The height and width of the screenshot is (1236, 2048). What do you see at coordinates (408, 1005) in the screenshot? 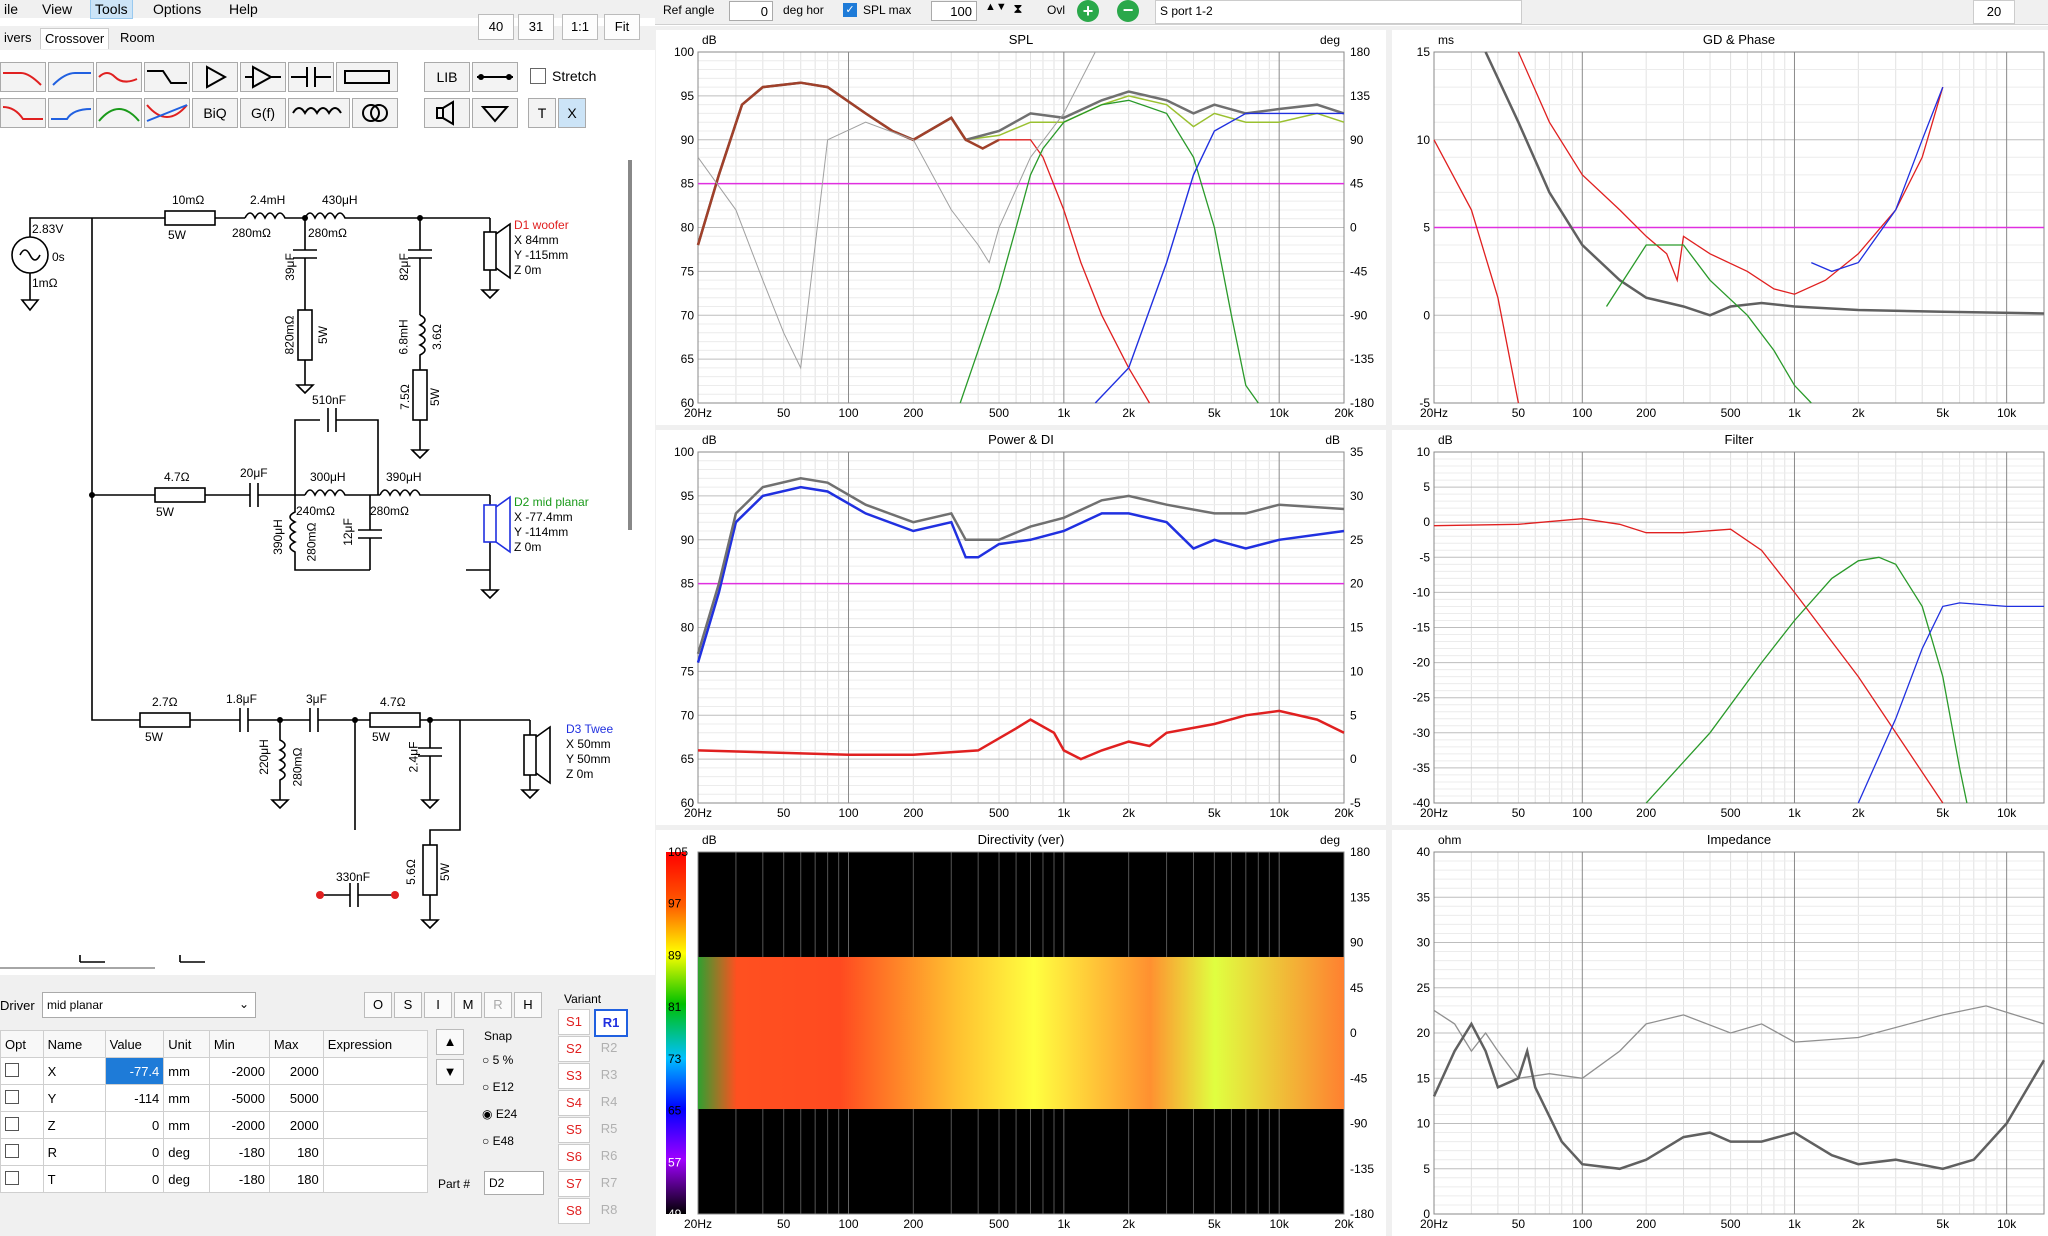
I see `s-button: S` at bounding box center [408, 1005].